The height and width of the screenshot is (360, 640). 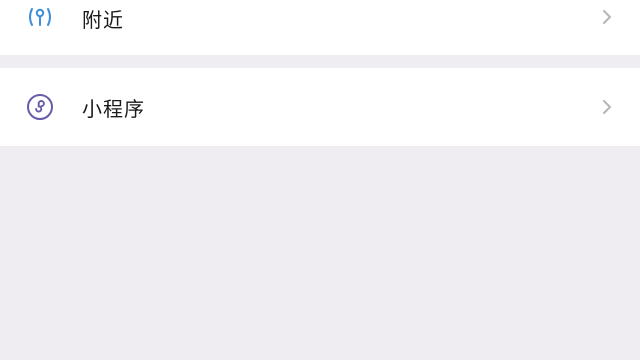 I want to click on menu-item-label: 附近, so click(x=103, y=20).